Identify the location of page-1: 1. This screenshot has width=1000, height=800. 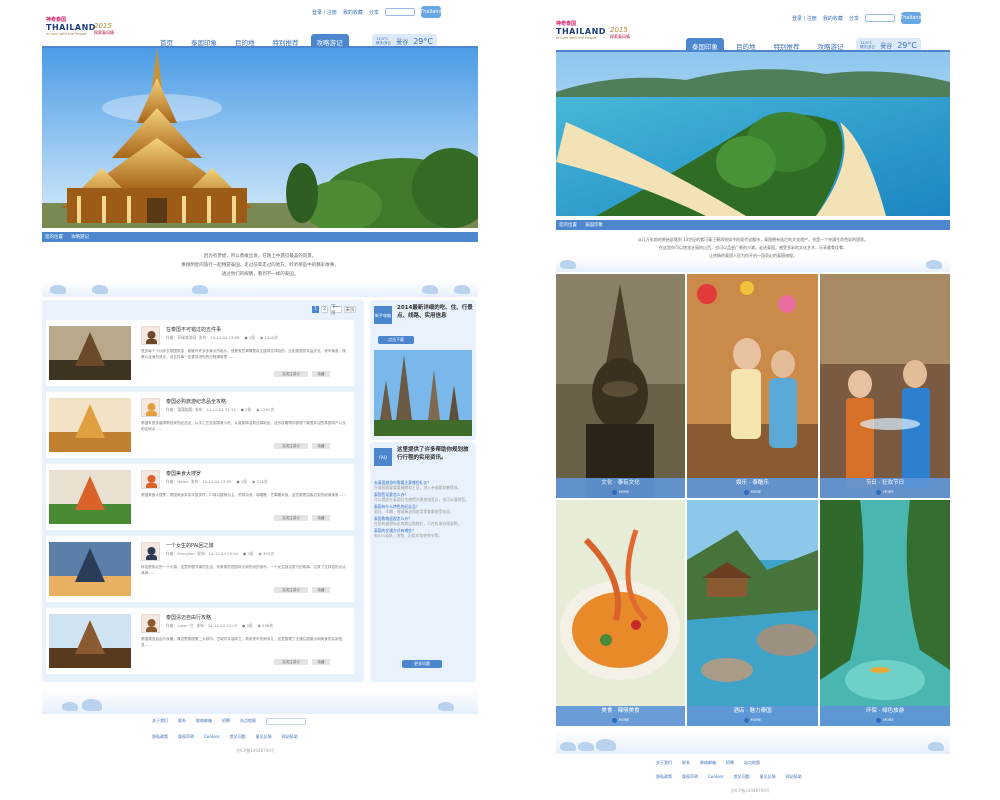
(315, 309).